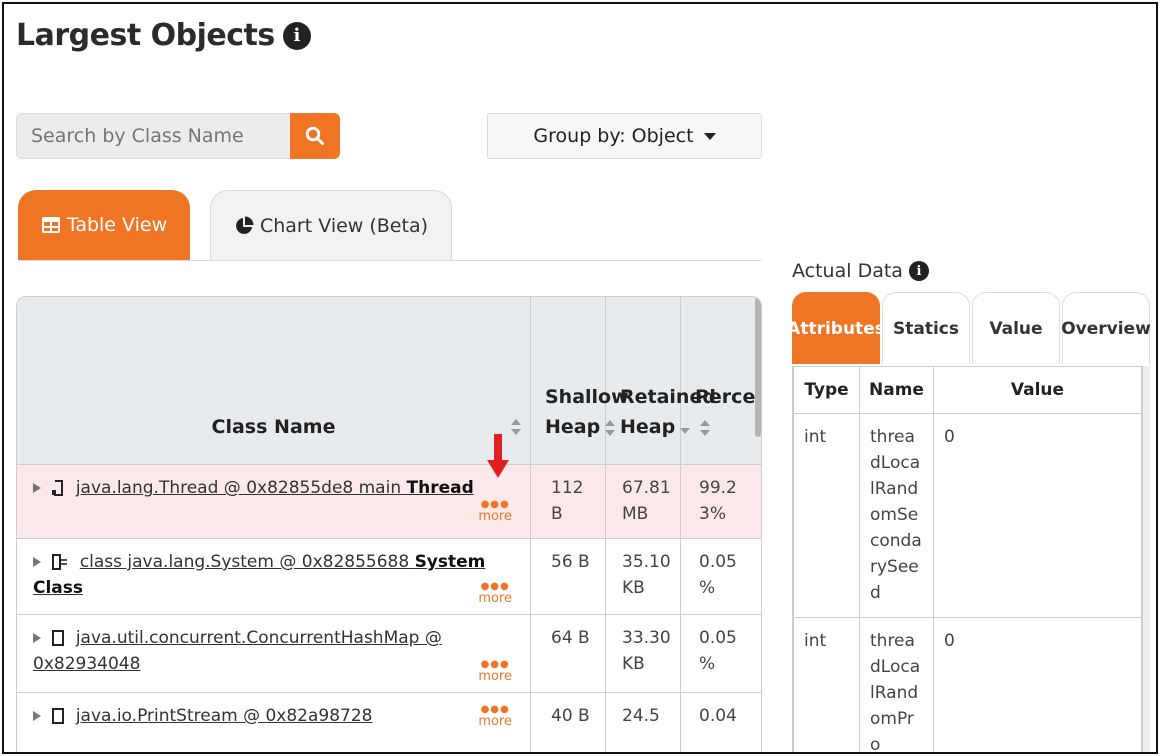 The height and width of the screenshot is (756, 1160). I want to click on attribute-name: threadLocalRandomSecondarySeed, so click(897, 515).